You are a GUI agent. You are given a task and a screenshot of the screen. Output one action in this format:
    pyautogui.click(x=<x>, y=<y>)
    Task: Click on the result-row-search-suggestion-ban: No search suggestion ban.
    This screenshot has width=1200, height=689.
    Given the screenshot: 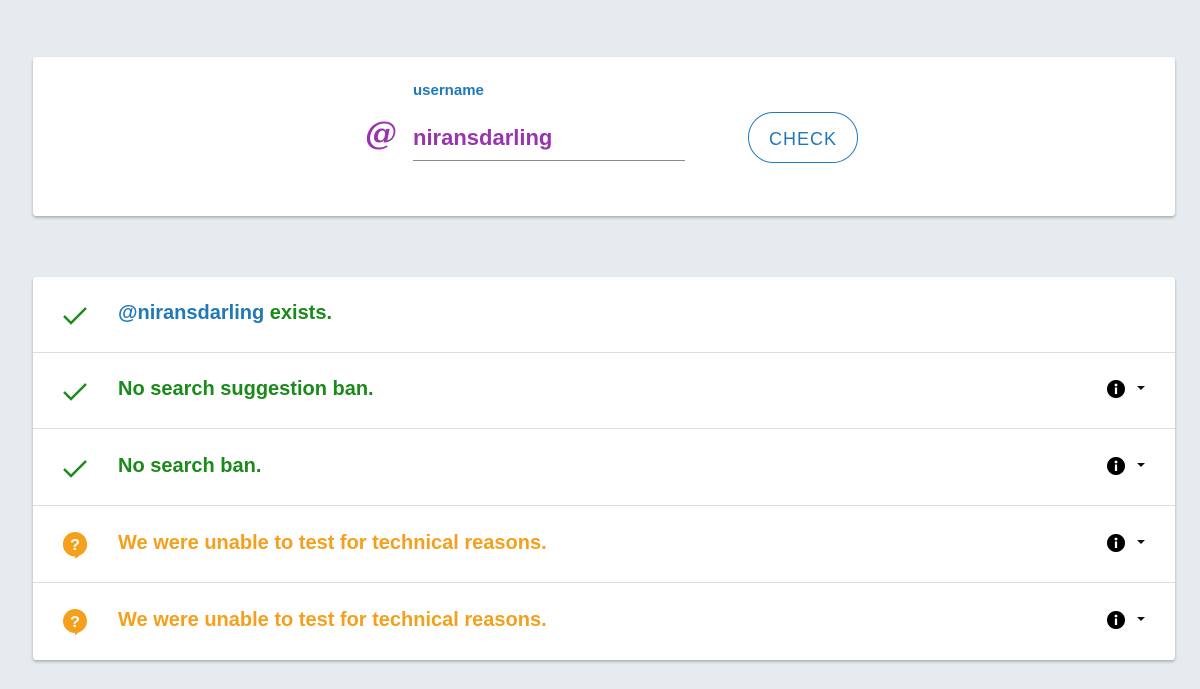 What is the action you would take?
    pyautogui.click(x=604, y=391)
    